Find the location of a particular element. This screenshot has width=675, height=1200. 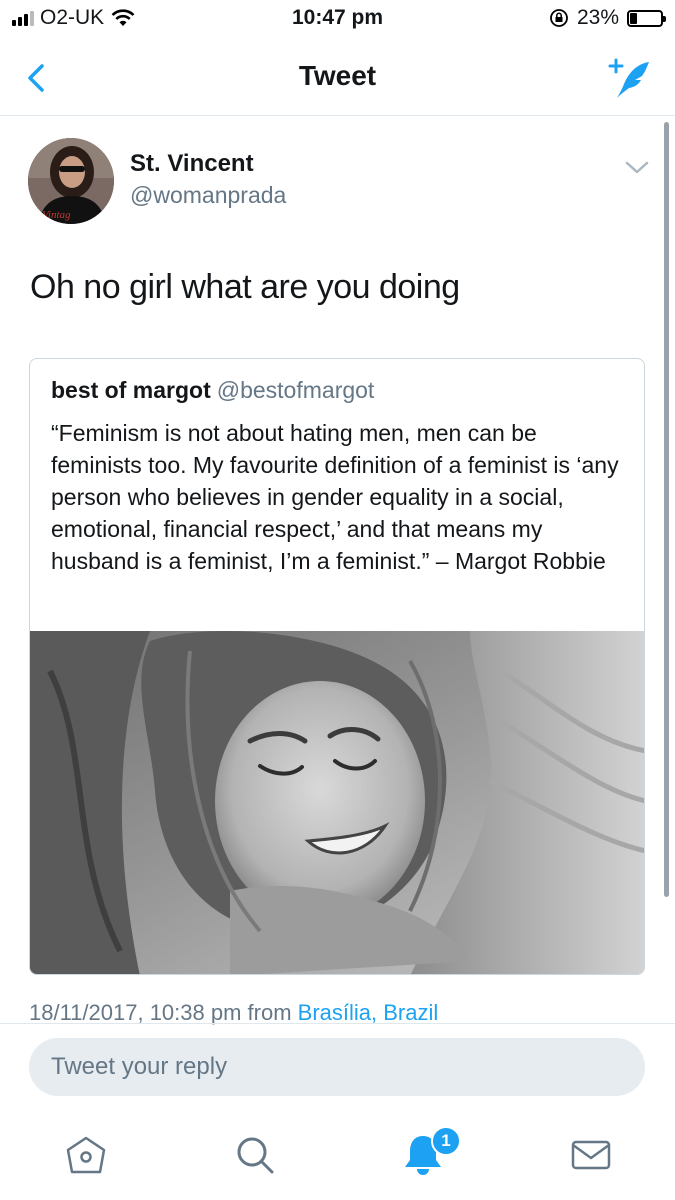

chevron-down-icon is located at coordinates (637, 167).